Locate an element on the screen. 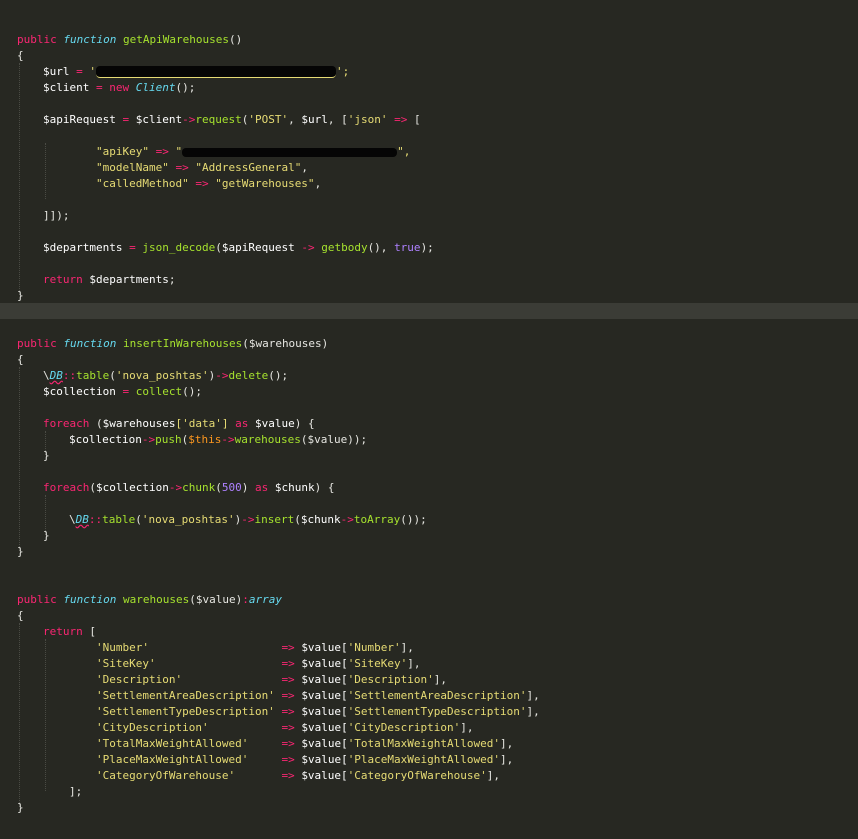 The image size is (858, 839). code-line: "calledMethod" => "getWarehouses", is located at coordinates (208, 184).